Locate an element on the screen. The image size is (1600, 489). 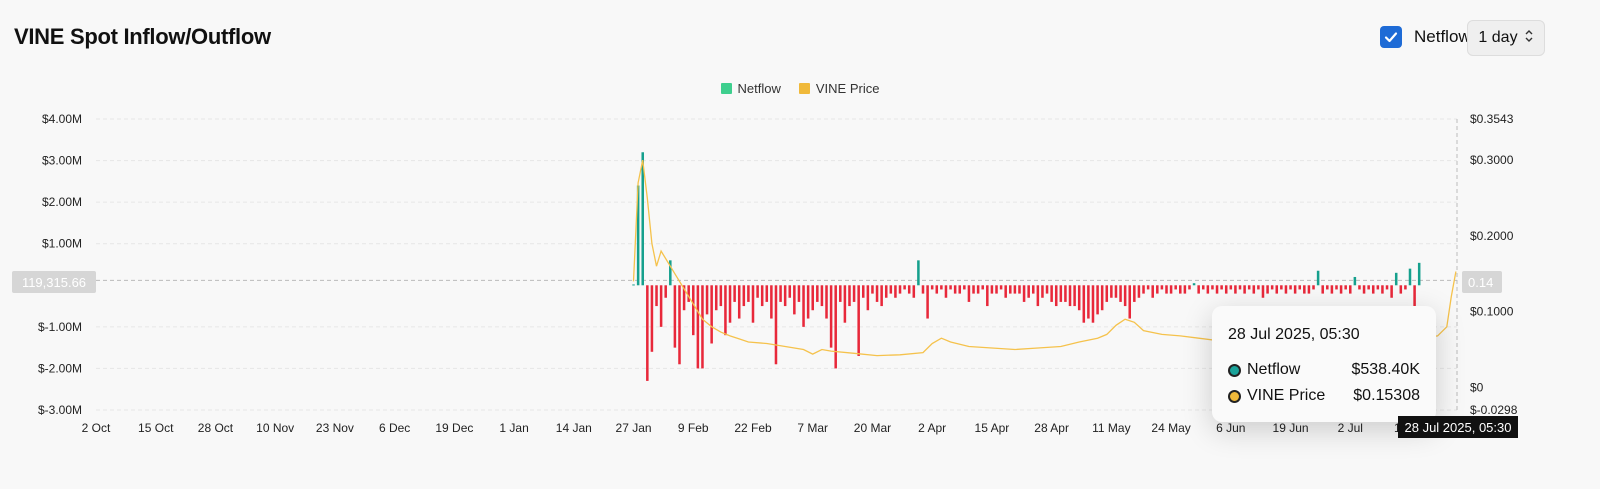
y-right-tick-label: $0.3543 is located at coordinates (1492, 119).